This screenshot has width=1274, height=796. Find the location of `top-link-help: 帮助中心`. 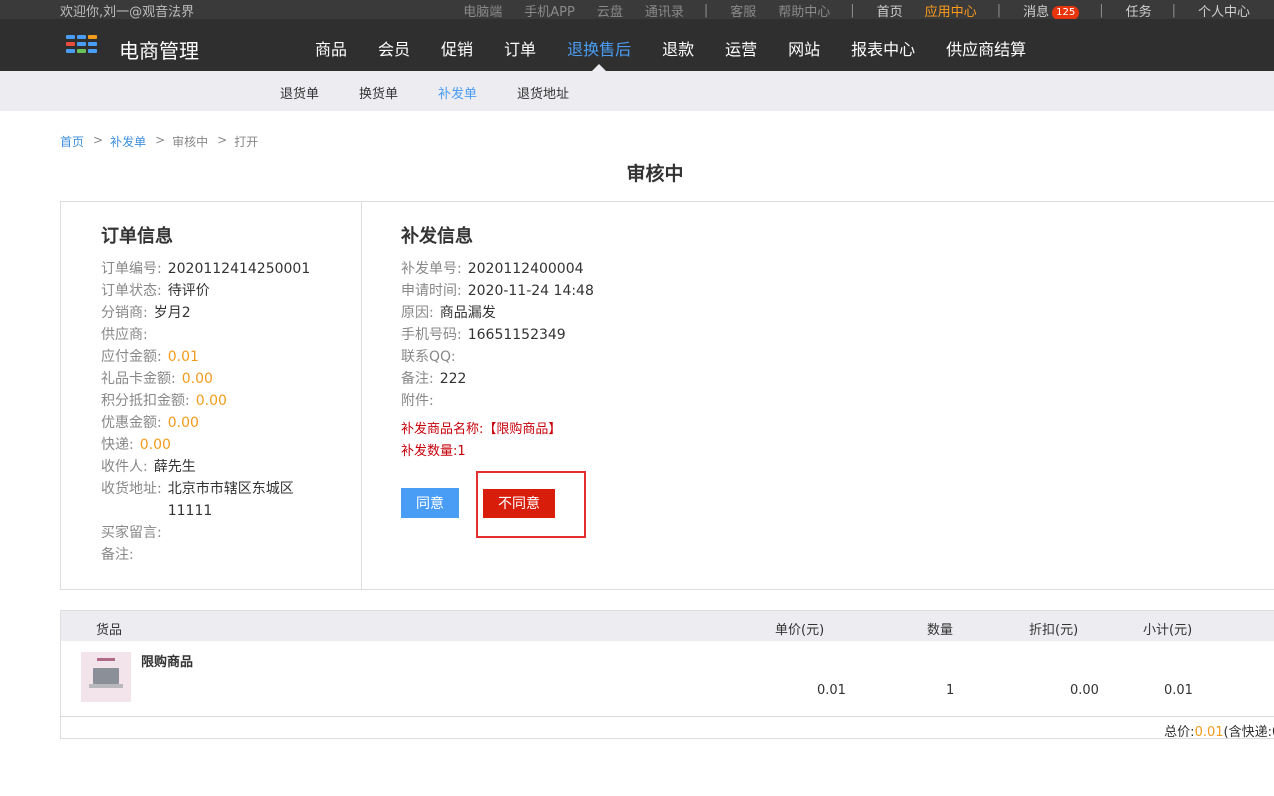

top-link-help: 帮助中心 is located at coordinates (804, 10).